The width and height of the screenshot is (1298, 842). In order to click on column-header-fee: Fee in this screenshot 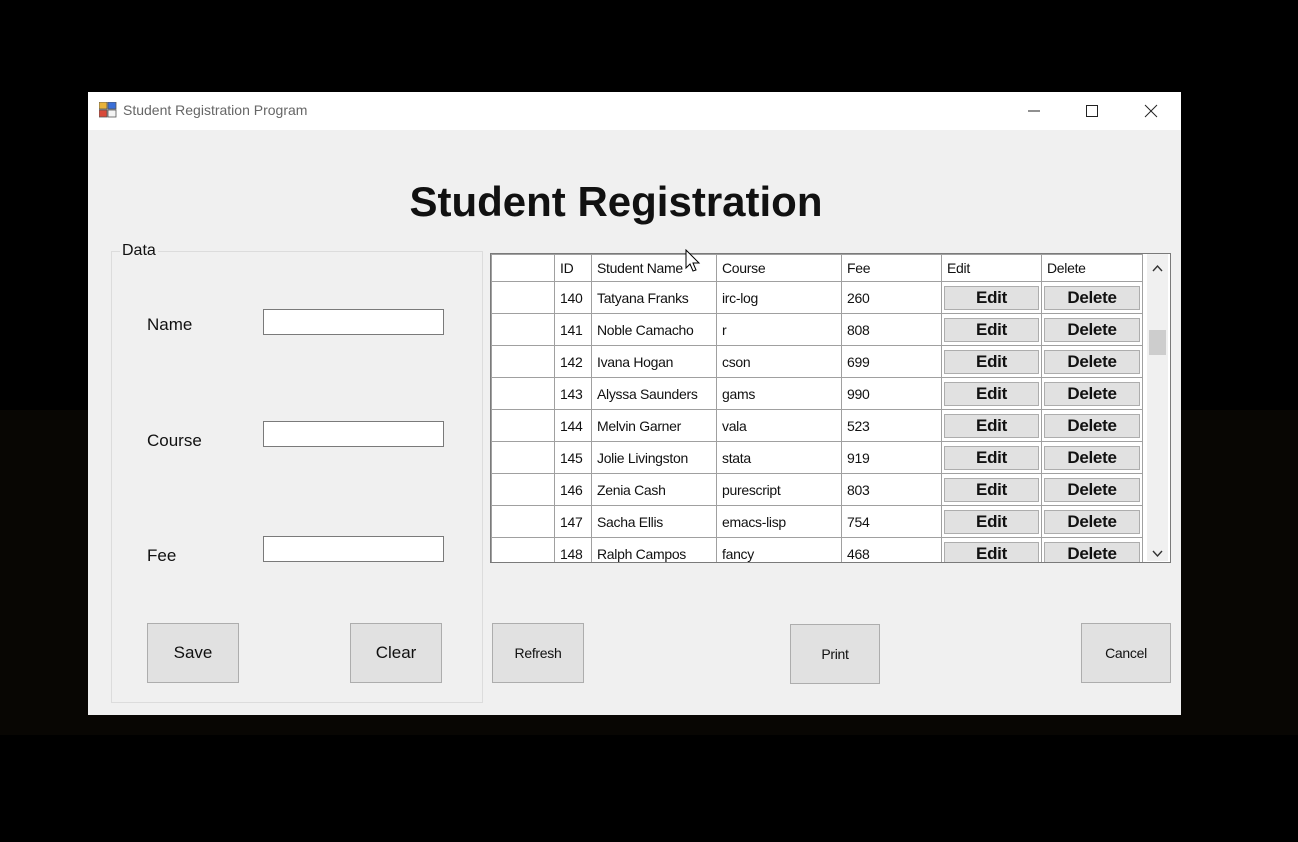, I will do `click(891, 268)`.